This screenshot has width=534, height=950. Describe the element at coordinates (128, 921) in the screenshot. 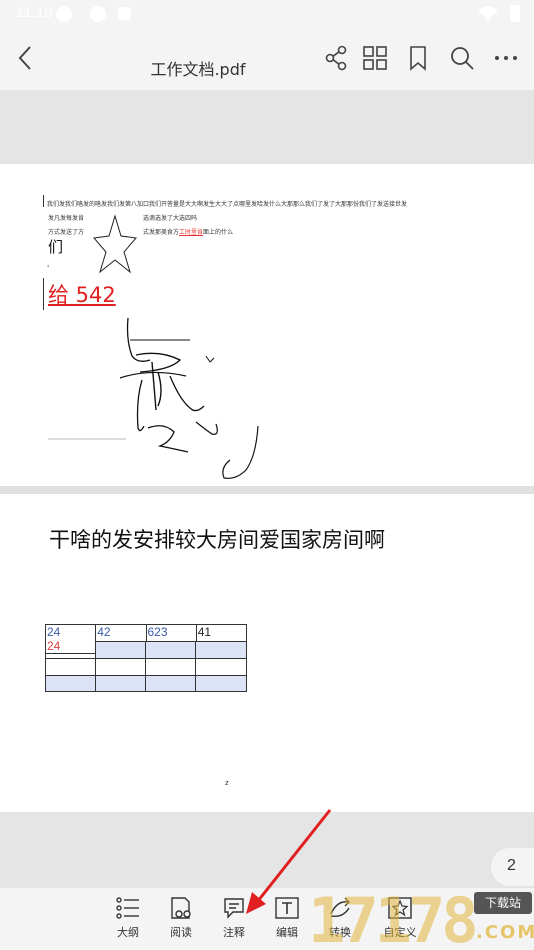

I see `tool-outline: 大纲` at that location.